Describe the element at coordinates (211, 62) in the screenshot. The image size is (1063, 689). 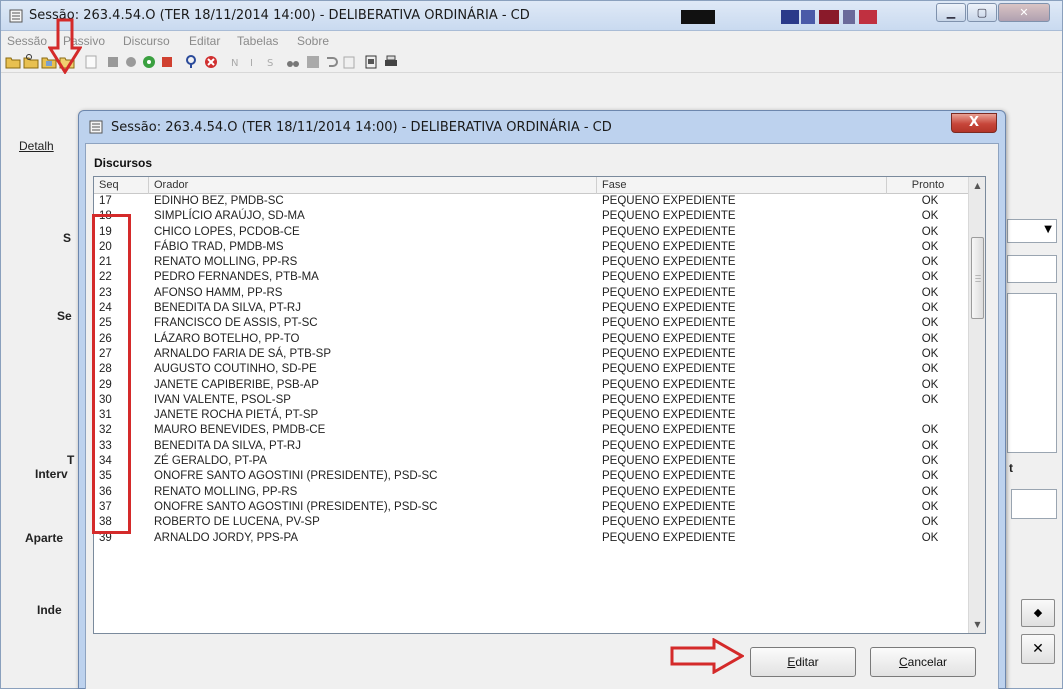
I see `cancel-icon` at that location.